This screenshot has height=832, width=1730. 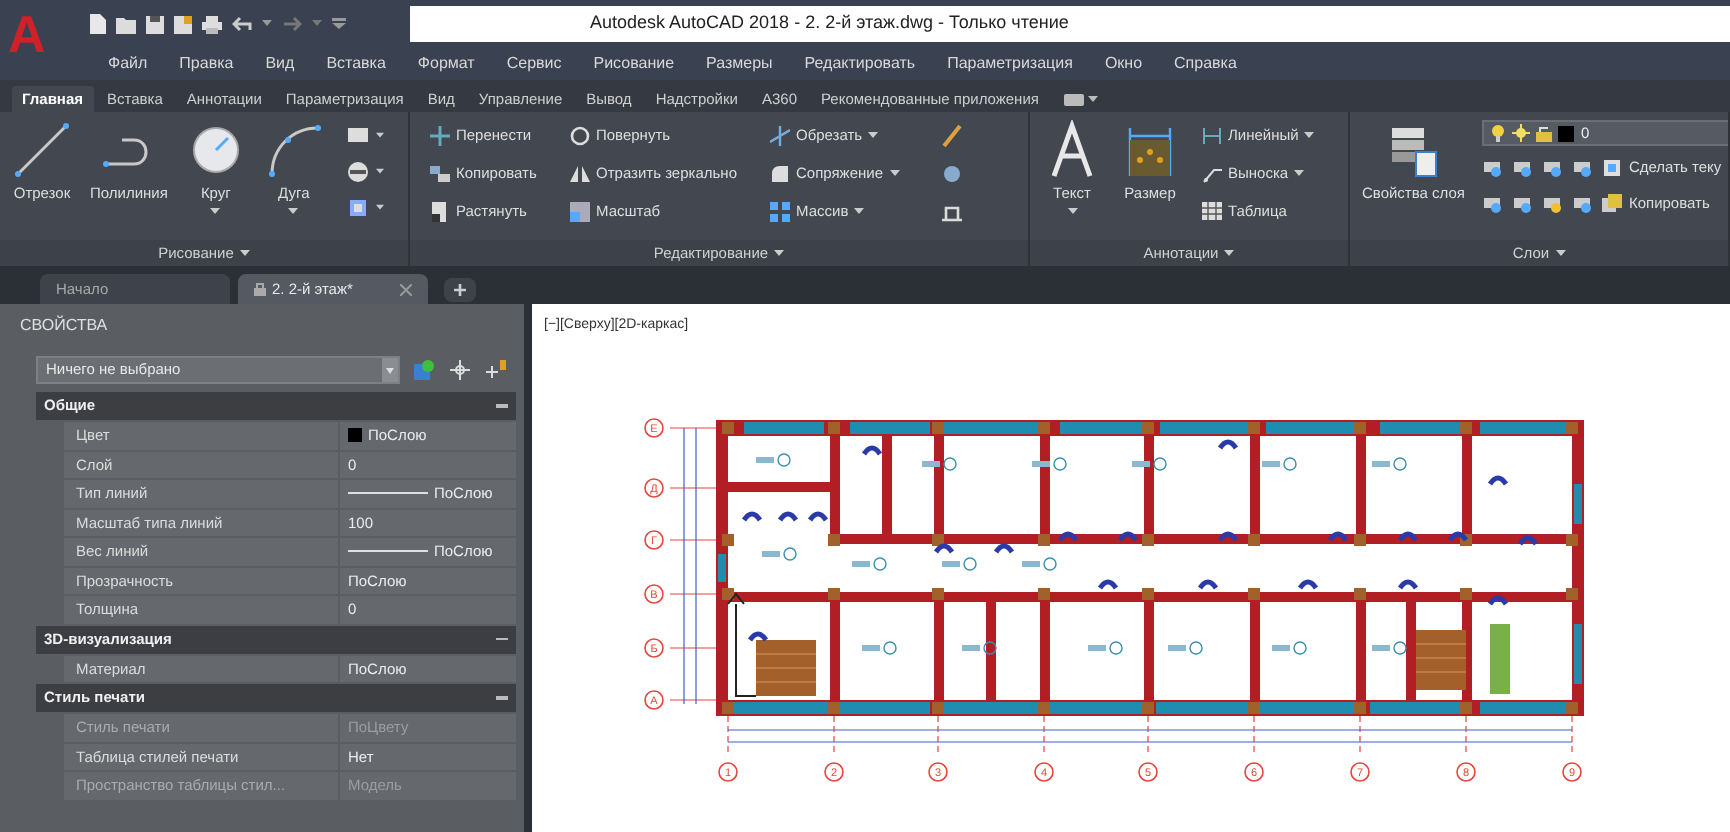 I want to click on print-icon, so click(x=212, y=24).